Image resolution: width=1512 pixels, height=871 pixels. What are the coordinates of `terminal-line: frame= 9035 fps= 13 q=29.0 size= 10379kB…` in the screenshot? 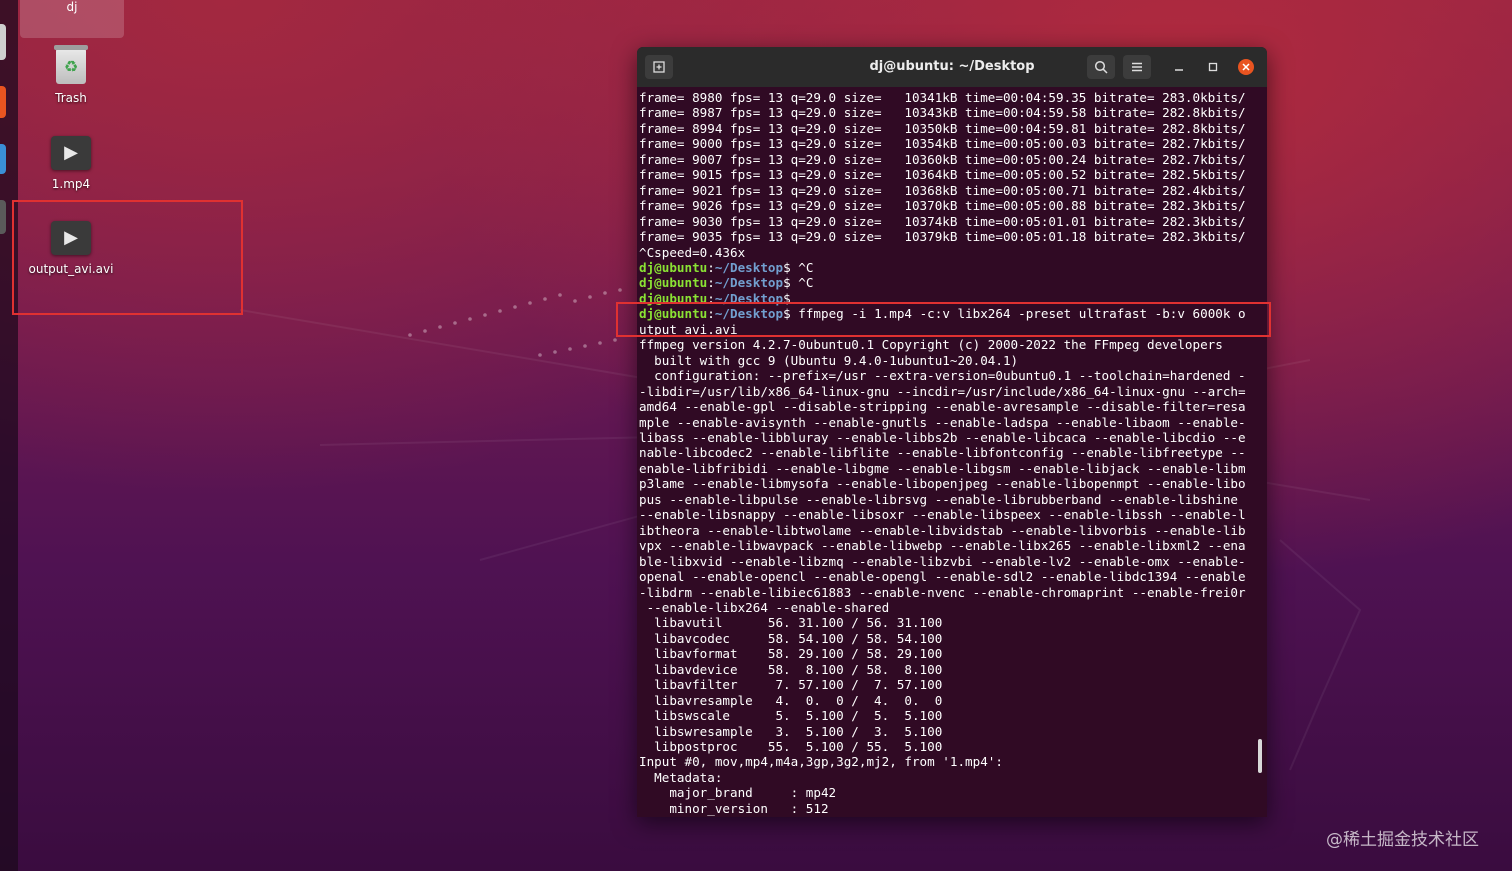 It's located at (948, 236).